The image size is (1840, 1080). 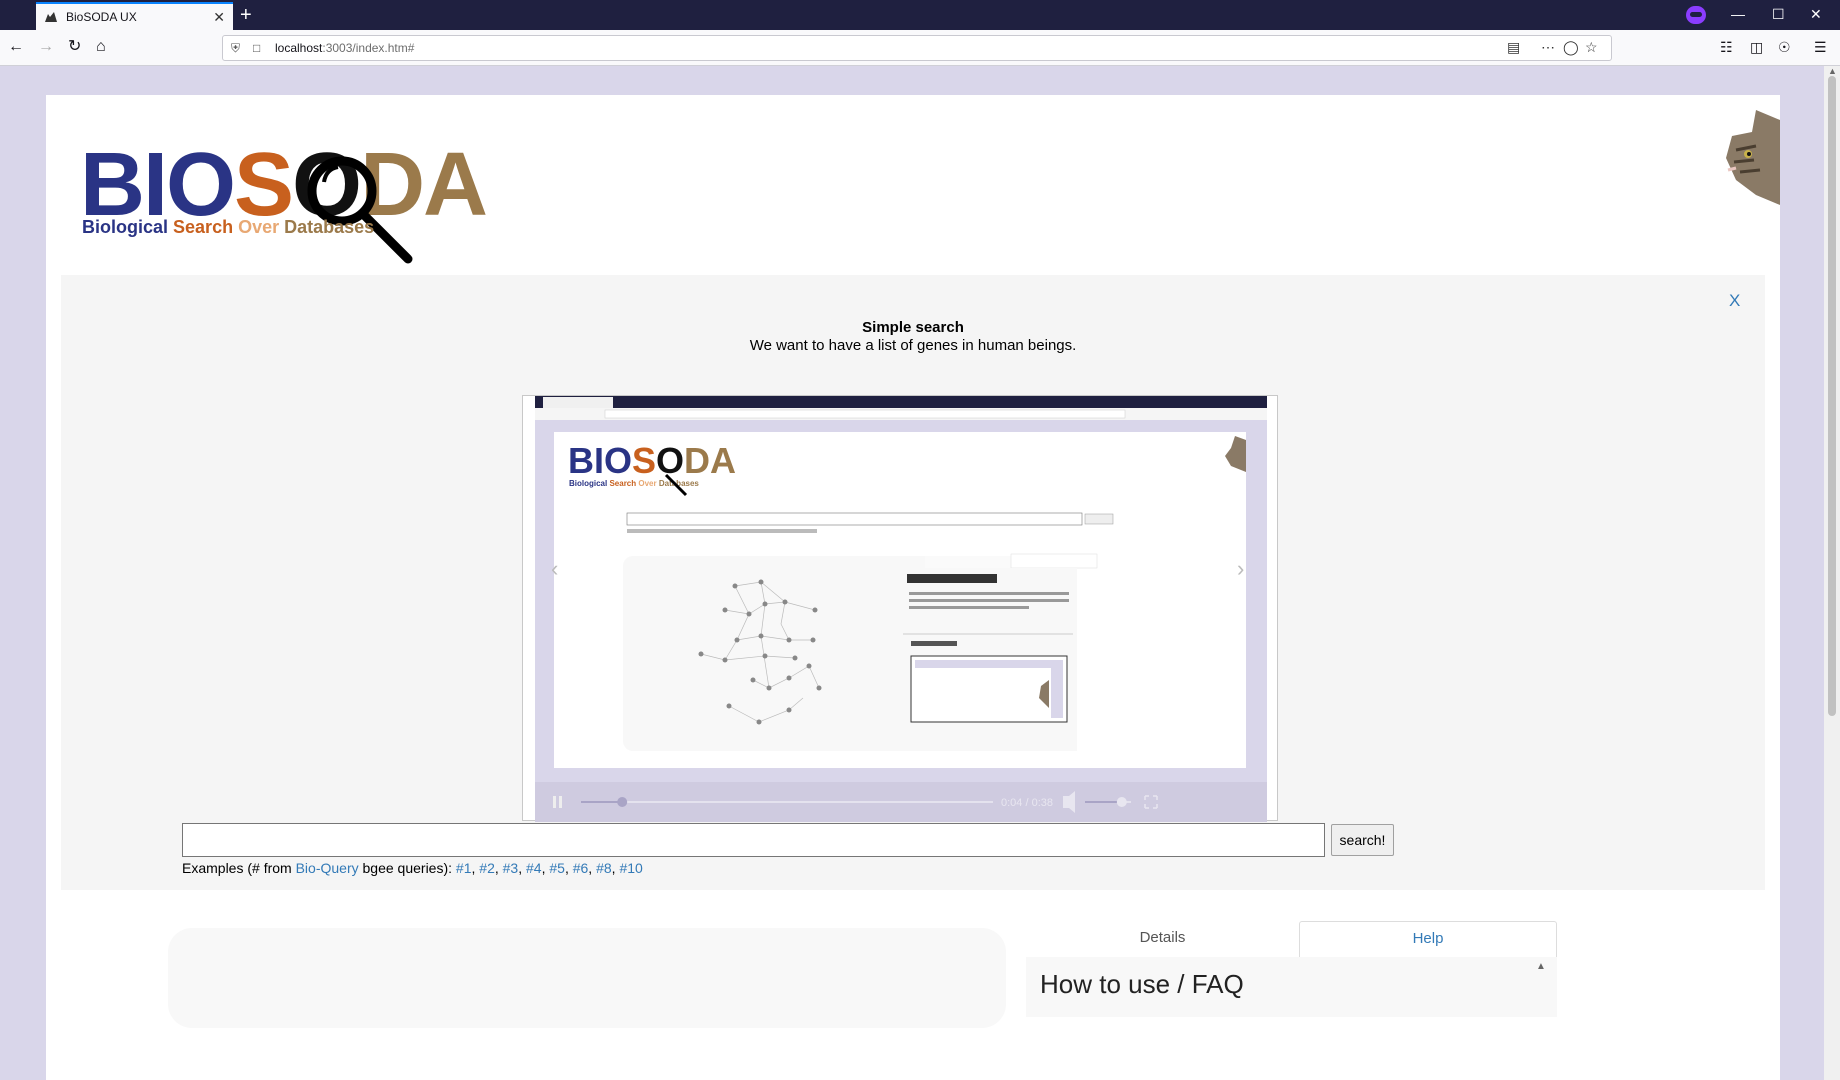 What do you see at coordinates (101, 17) in the screenshot?
I see `tab-title: BioSODA UX` at bounding box center [101, 17].